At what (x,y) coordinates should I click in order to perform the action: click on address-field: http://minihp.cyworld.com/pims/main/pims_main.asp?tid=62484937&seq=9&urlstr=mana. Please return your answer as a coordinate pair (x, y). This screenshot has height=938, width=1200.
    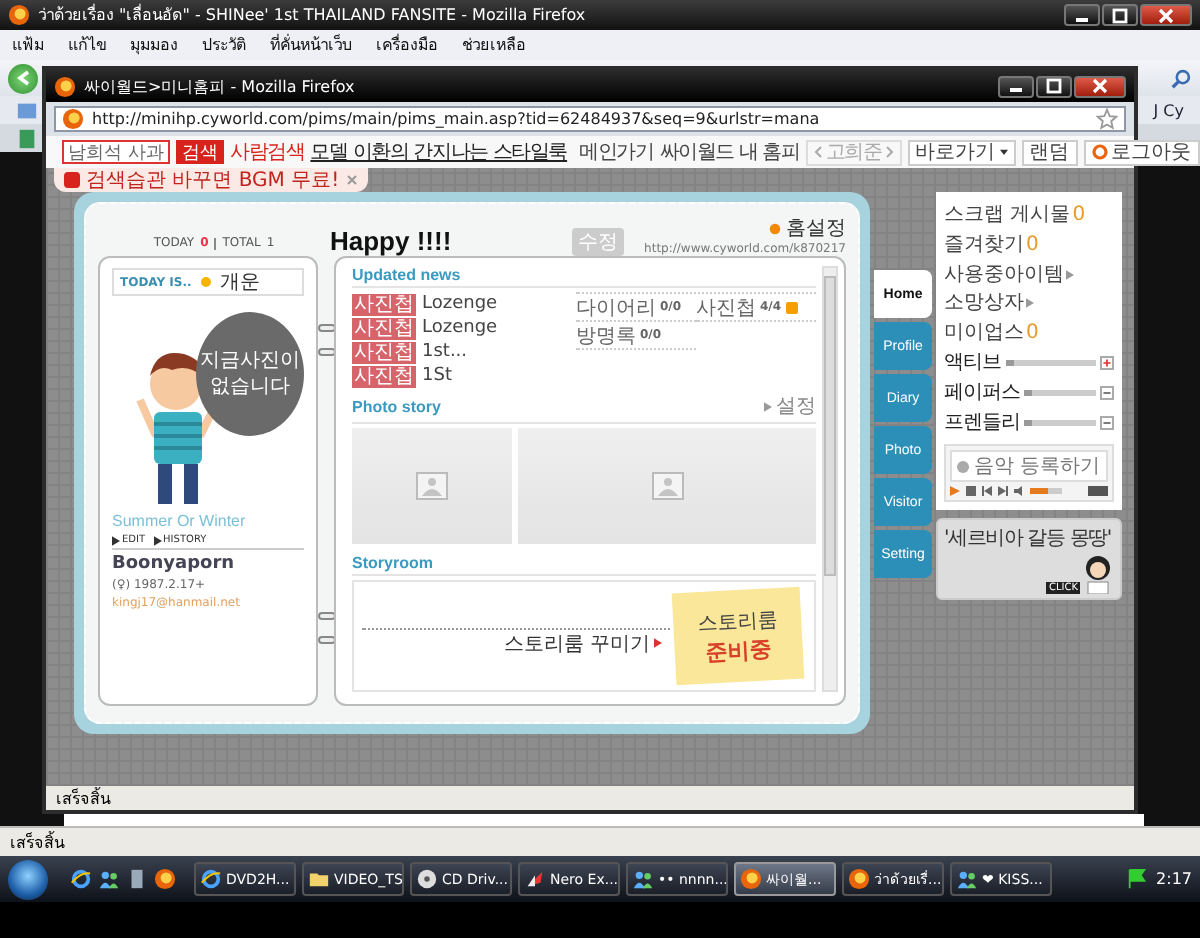
    Looking at the image, I should click on (590, 119).